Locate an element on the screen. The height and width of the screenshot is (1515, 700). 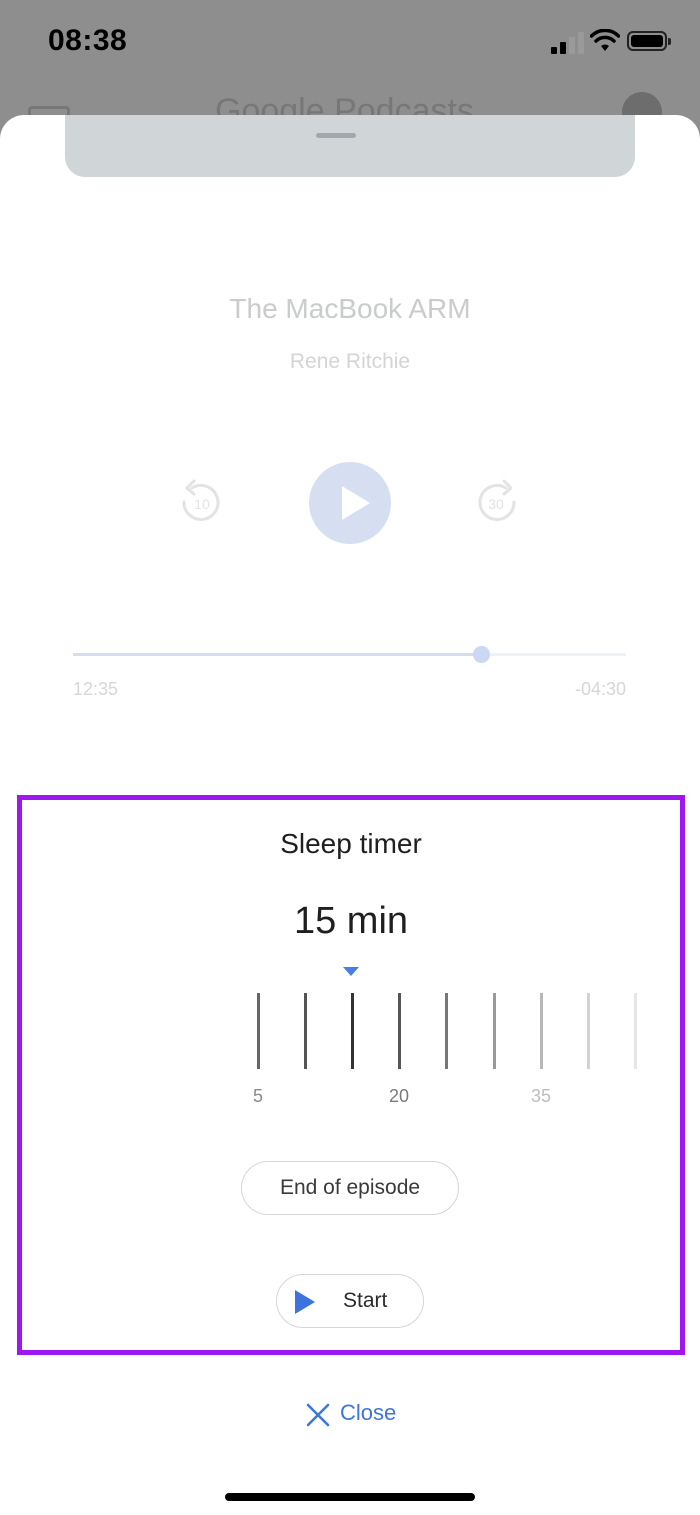
progress-bar is located at coordinates (349, 654).